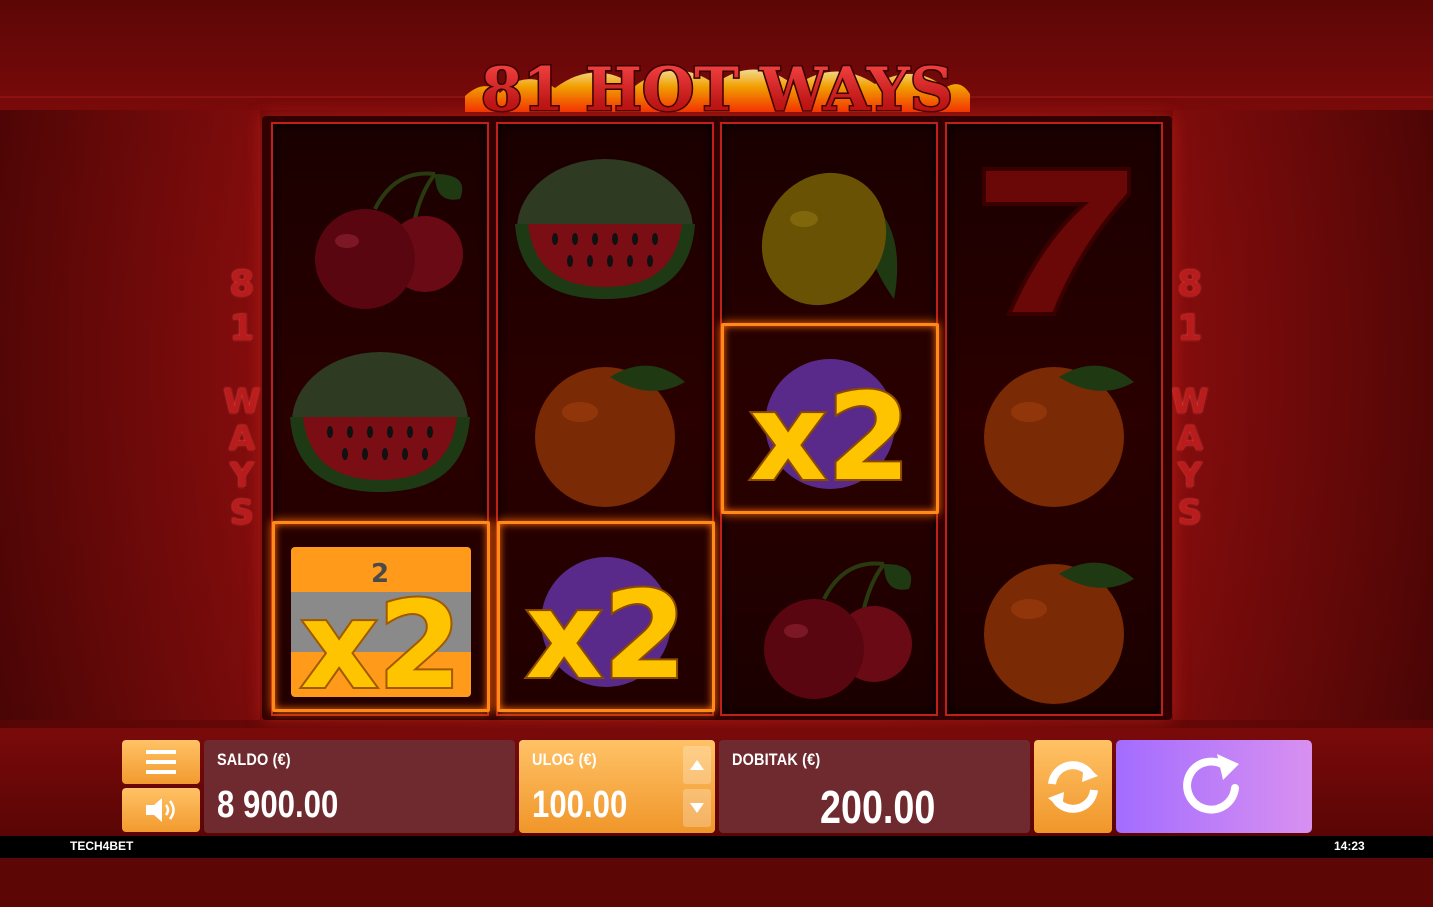 This screenshot has height=907, width=1433. I want to click on autoplay-button, so click(1073, 786).